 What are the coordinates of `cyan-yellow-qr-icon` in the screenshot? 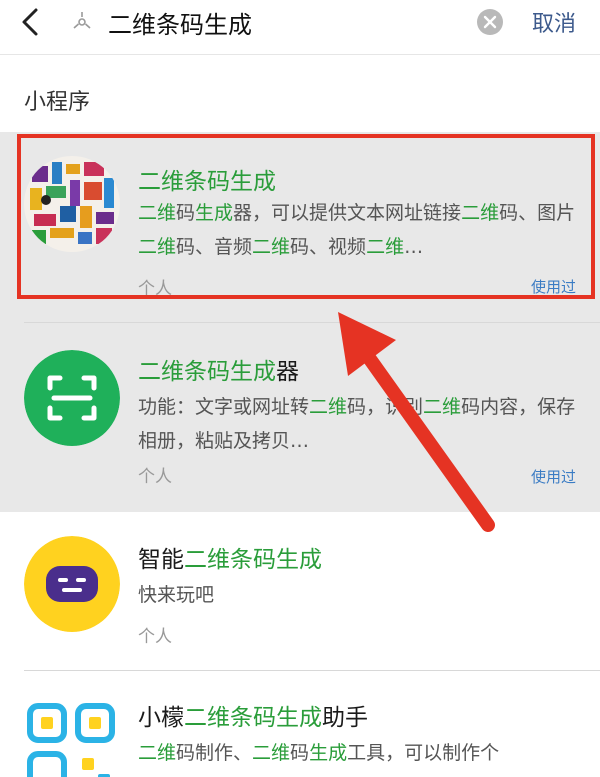 It's located at (72, 738).